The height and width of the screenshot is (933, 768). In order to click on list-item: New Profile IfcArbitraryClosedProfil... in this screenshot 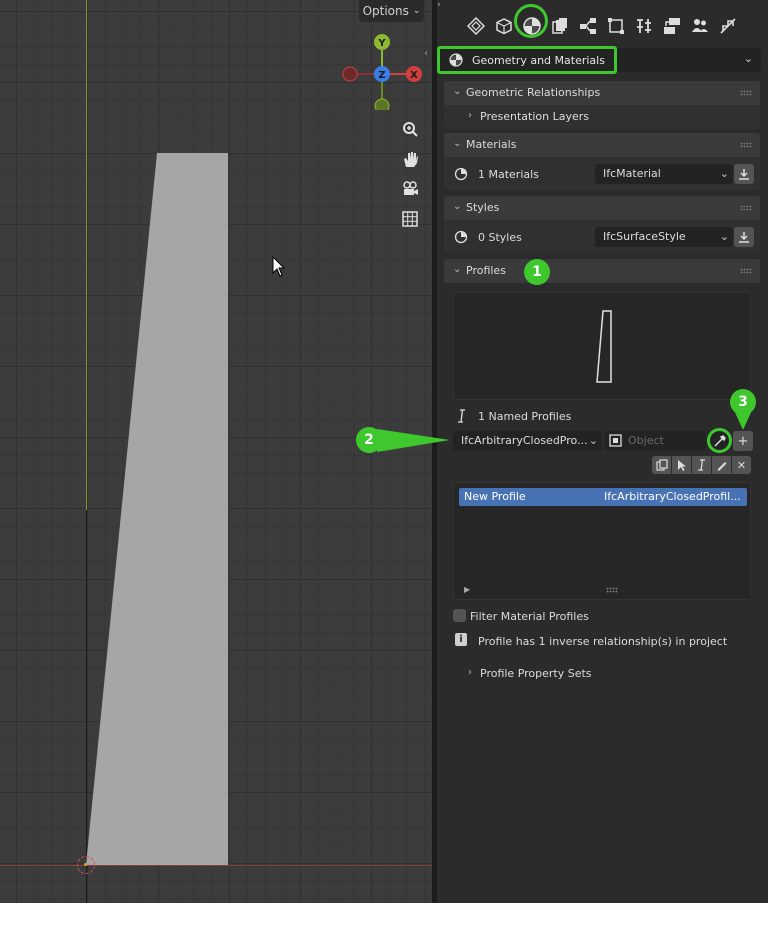, I will do `click(603, 497)`.